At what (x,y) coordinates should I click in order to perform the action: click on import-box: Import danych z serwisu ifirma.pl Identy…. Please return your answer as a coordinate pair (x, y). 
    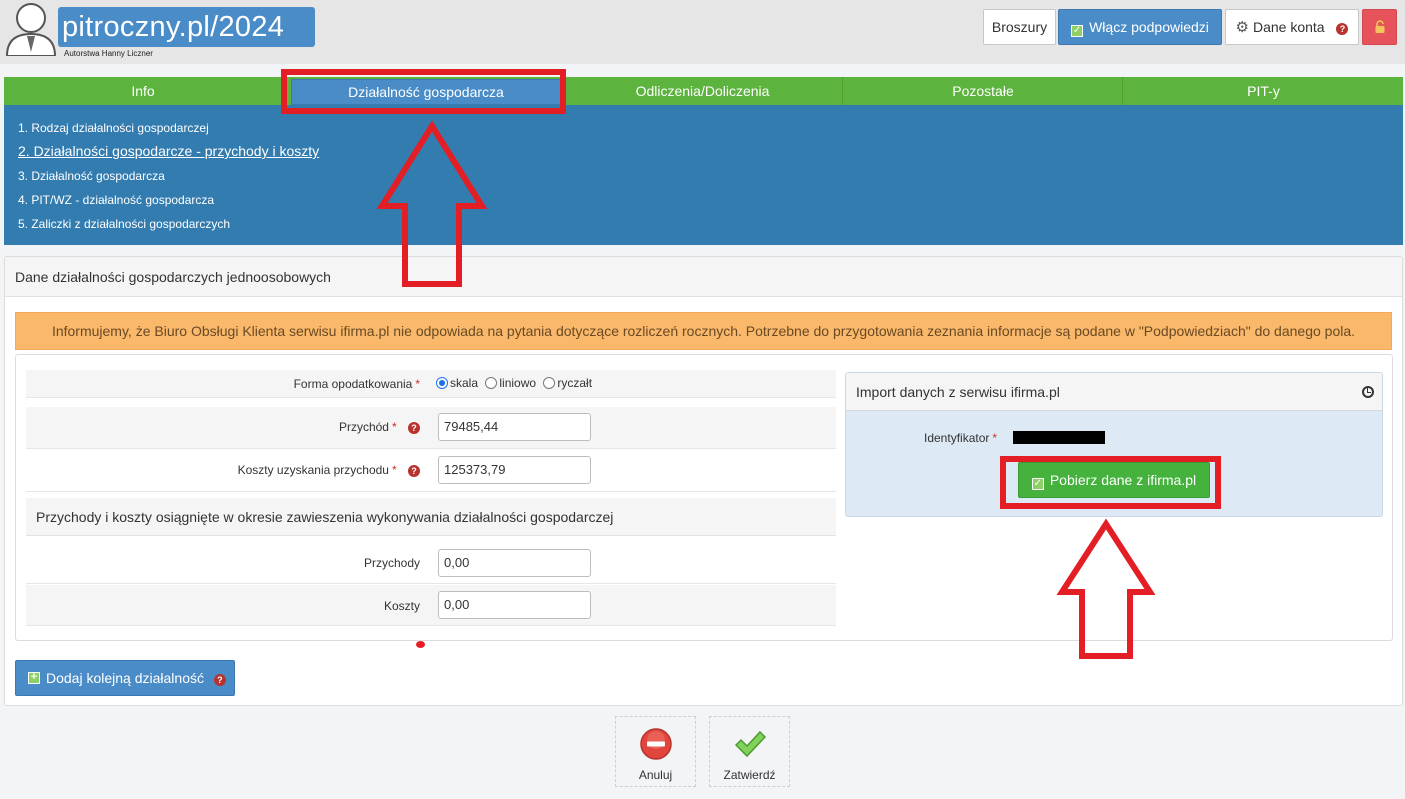
    Looking at the image, I should click on (1114, 444).